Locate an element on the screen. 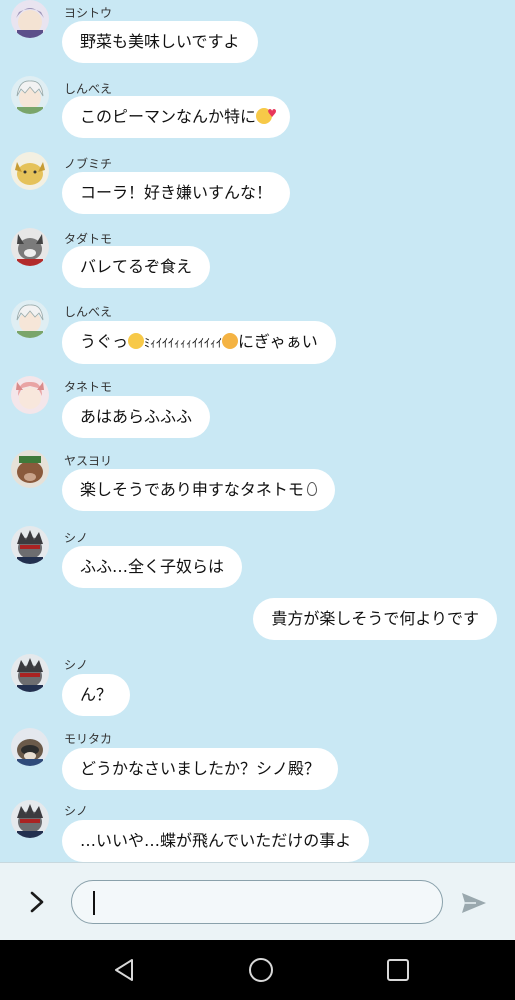  smiling-face-with-tear-icon is located at coordinates (136, 341).